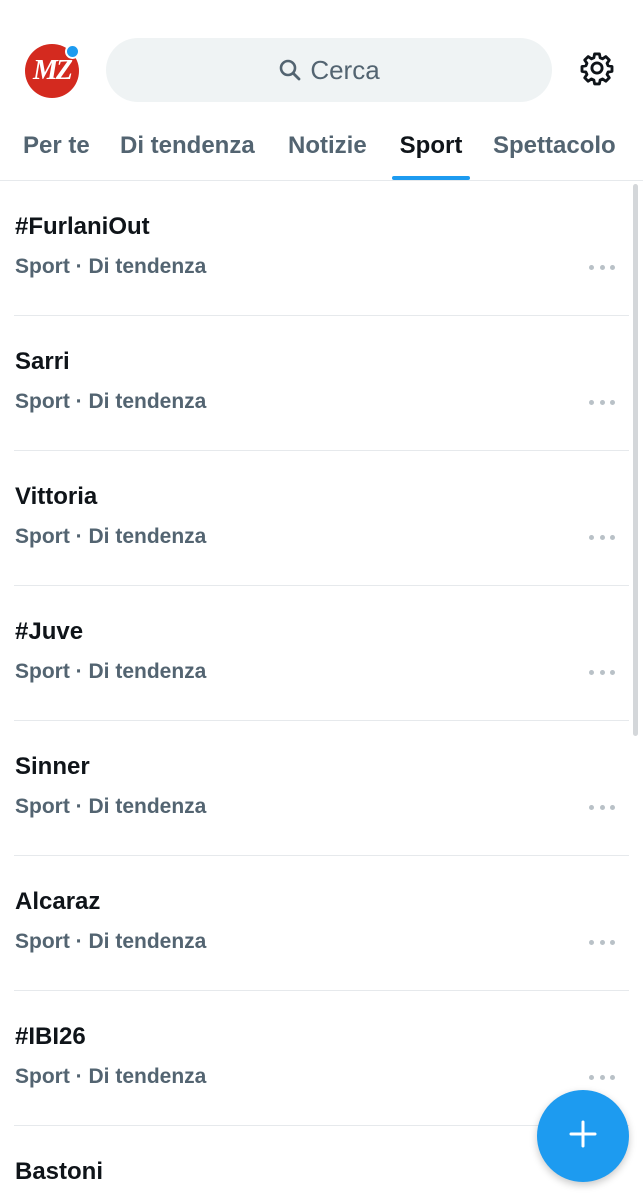  I want to click on trend-item: #FurlaniOut Sport · Di tendenza, so click(321, 248).